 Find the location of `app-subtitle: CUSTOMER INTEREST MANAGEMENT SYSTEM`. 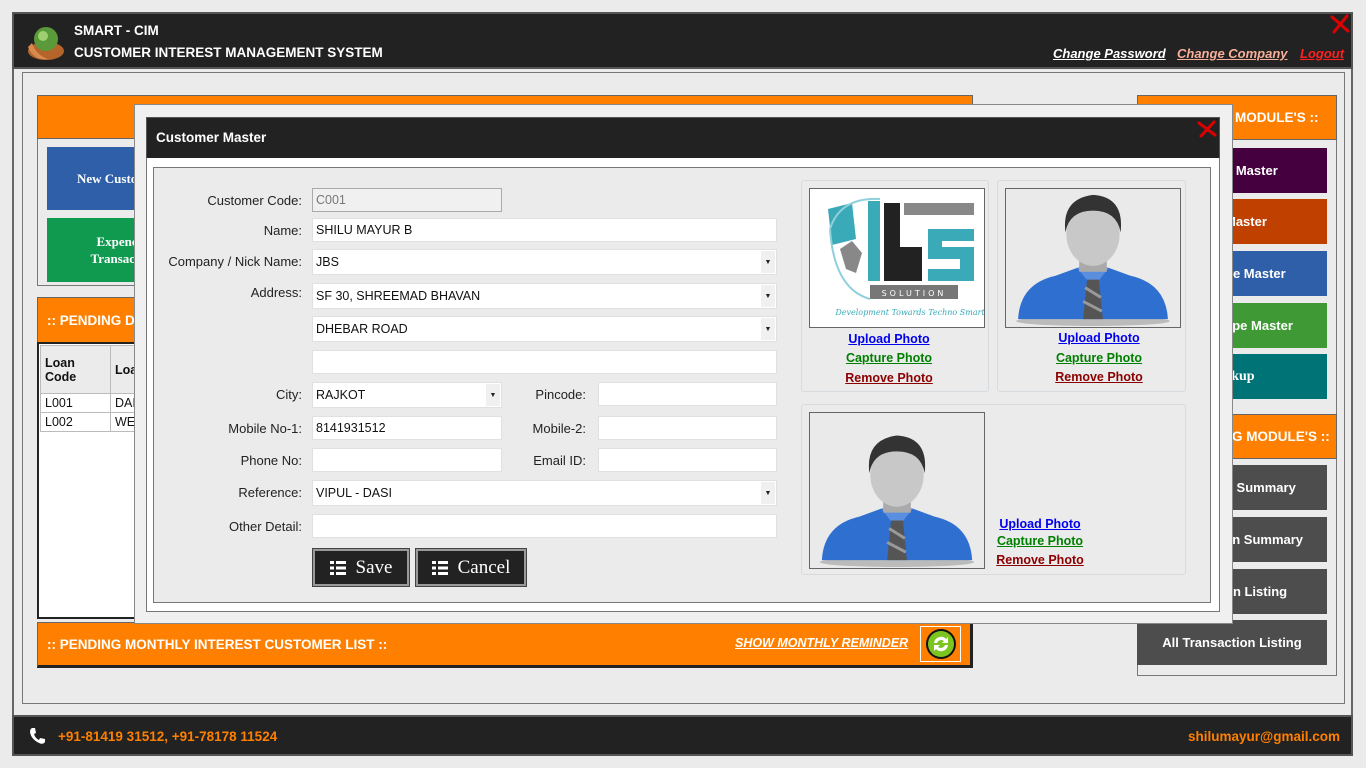

app-subtitle: CUSTOMER INTEREST MANAGEMENT SYSTEM is located at coordinates (228, 52).